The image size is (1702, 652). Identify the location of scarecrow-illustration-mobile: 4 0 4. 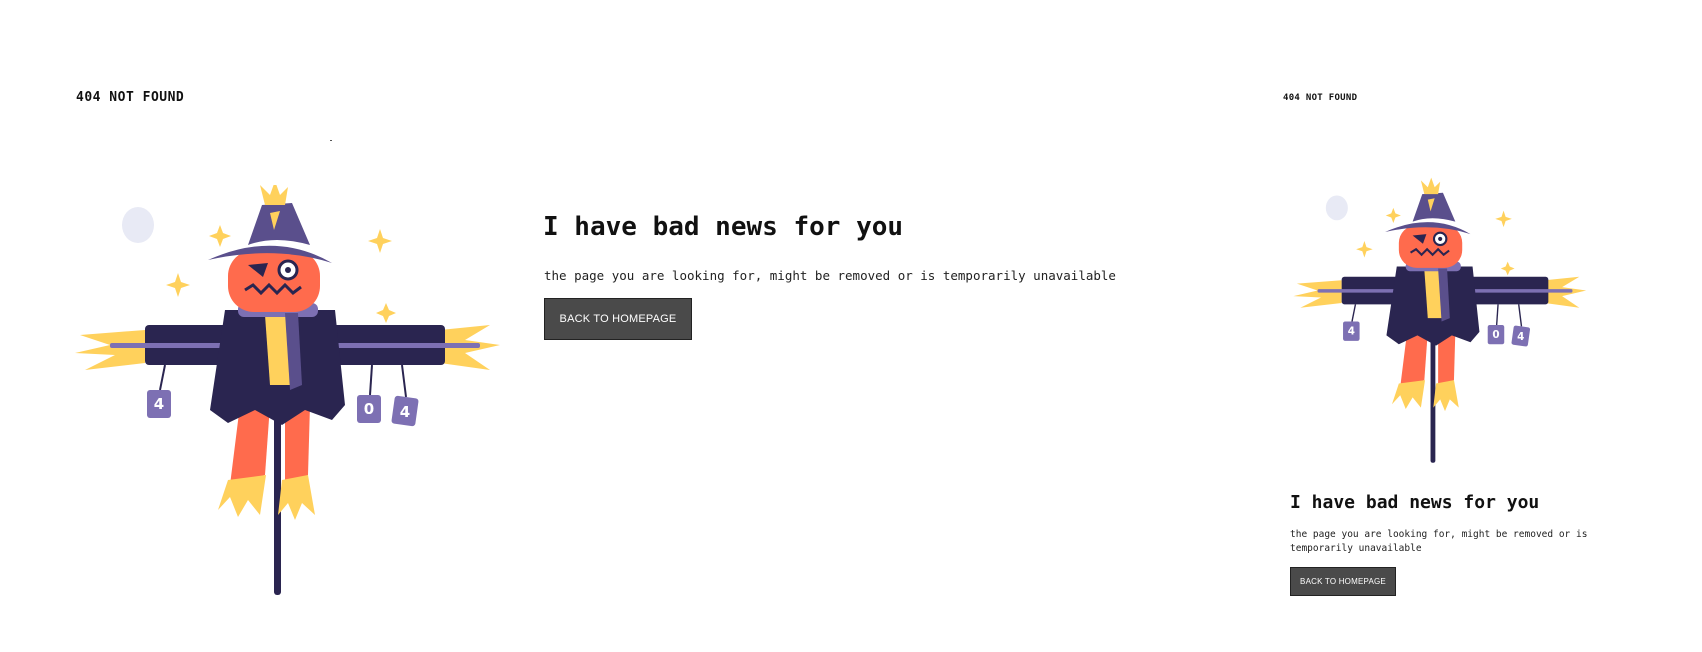
(1445, 325).